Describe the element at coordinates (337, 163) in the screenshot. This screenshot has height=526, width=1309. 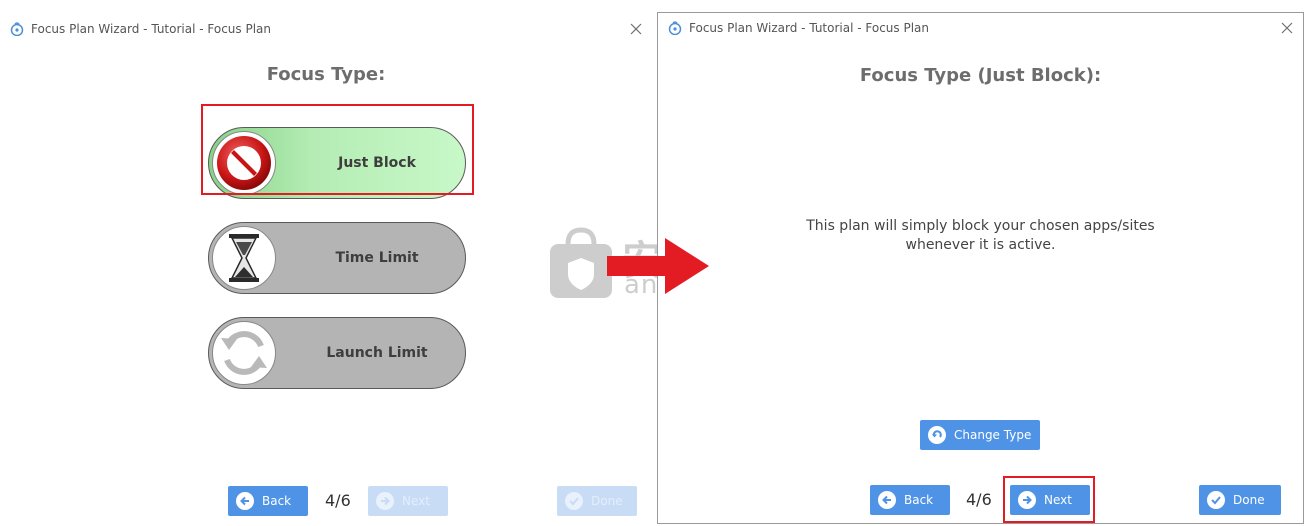
I see `option-just-block: Just Block` at that location.